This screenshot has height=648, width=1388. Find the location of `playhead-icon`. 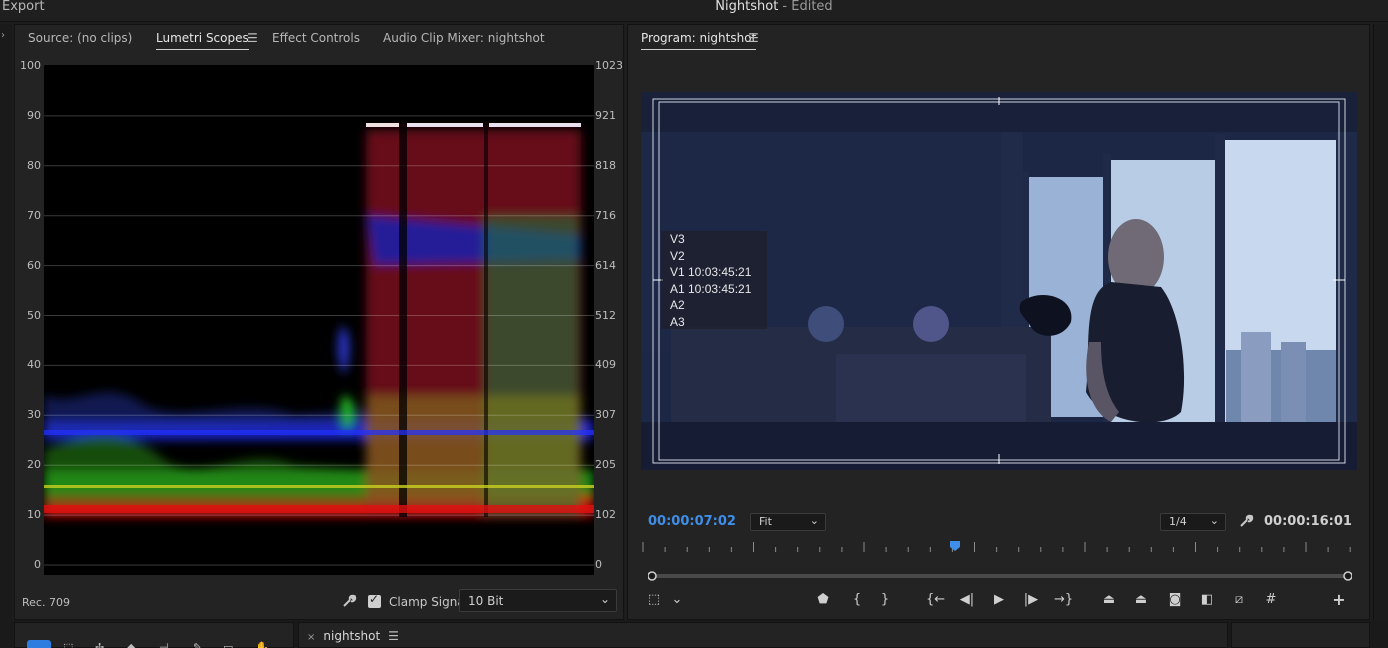

playhead-icon is located at coordinates (955, 546).